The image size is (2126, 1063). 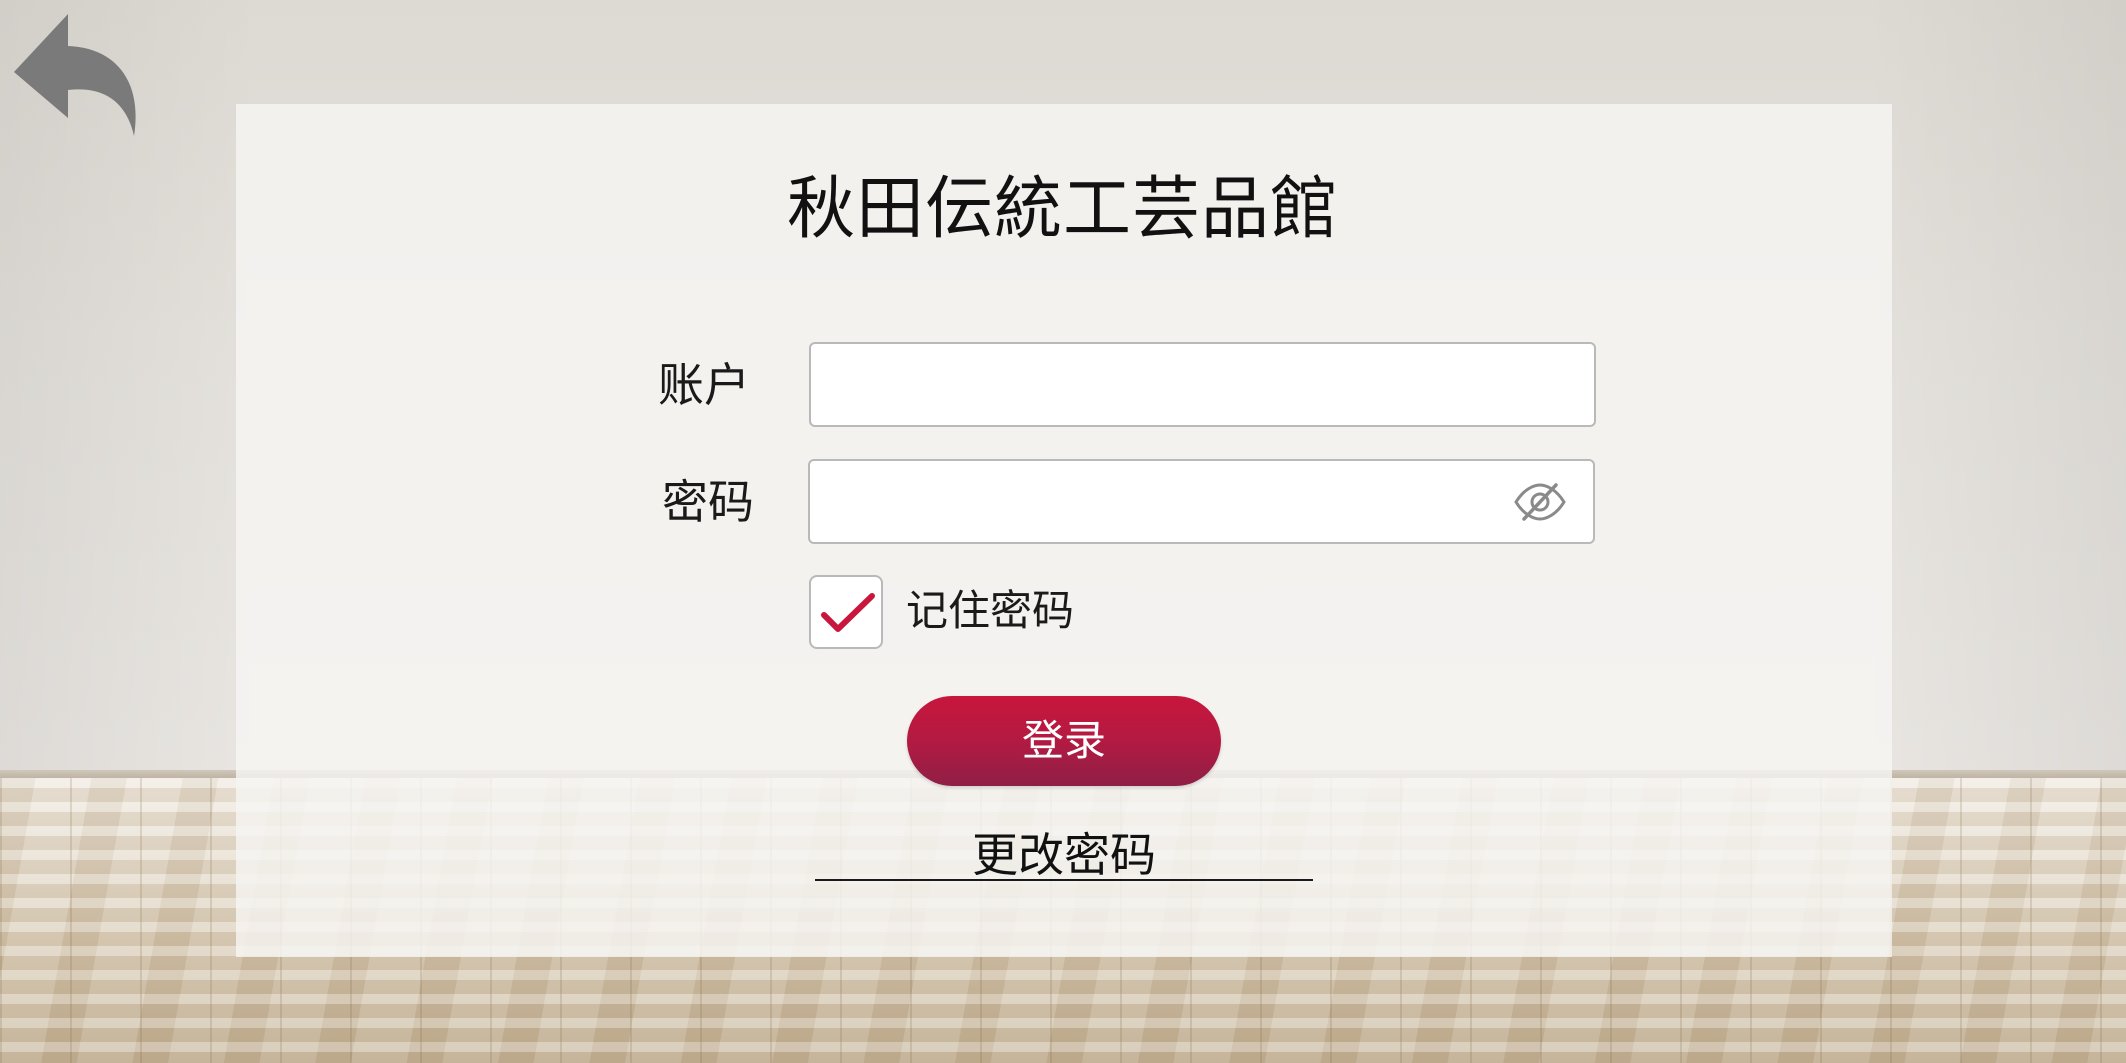 What do you see at coordinates (1996, 387) in the screenshot?
I see `wall-shade-right` at bounding box center [1996, 387].